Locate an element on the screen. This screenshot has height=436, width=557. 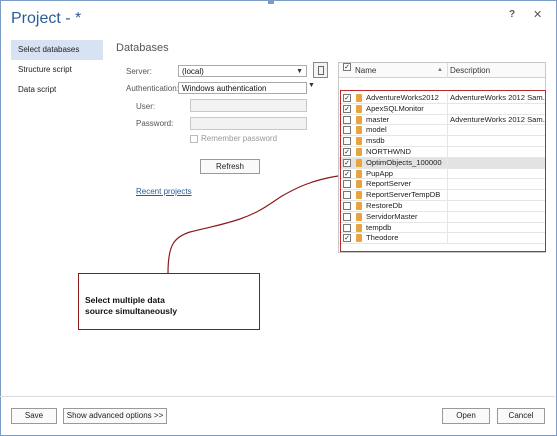
auth-value: Windows authentication is located at coordinates (224, 88).